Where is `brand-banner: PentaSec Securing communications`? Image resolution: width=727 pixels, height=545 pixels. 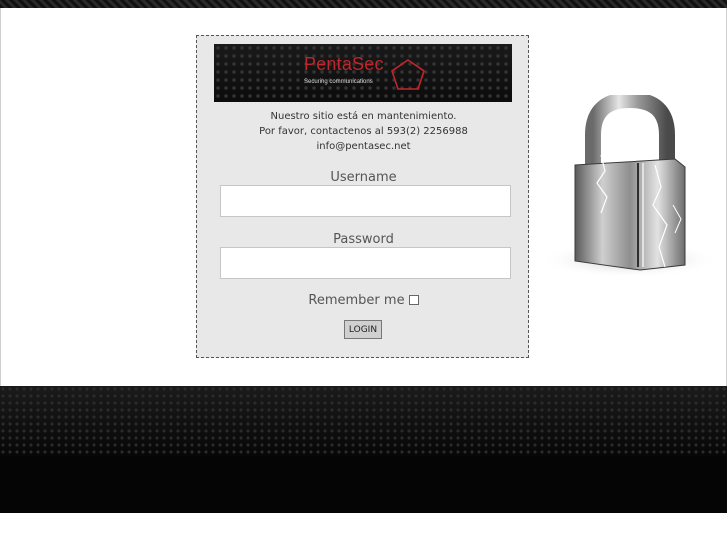
brand-banner: PentaSec Securing communications is located at coordinates (363, 73).